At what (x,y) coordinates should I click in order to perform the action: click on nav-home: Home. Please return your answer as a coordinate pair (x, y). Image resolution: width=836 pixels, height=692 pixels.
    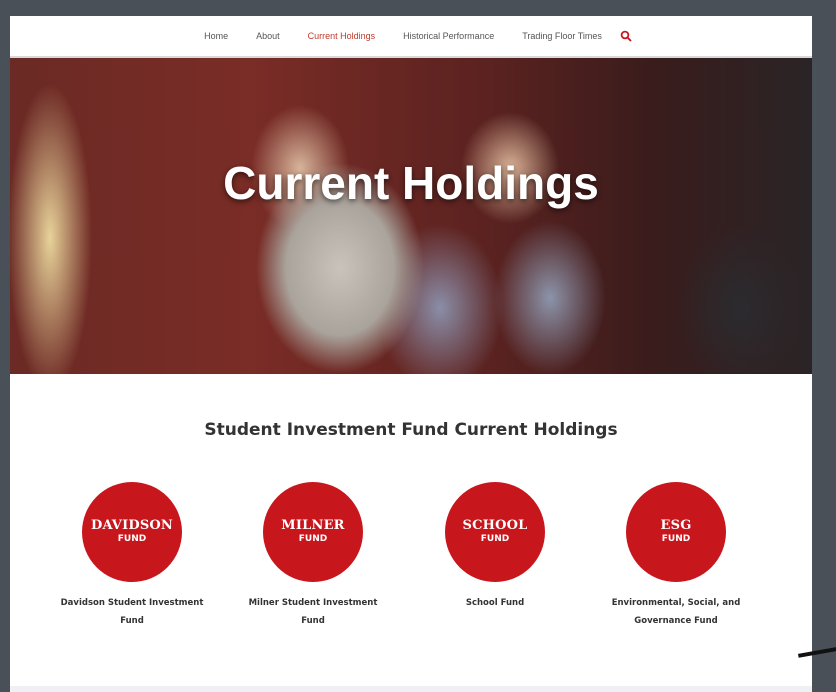
    Looking at the image, I should click on (216, 36).